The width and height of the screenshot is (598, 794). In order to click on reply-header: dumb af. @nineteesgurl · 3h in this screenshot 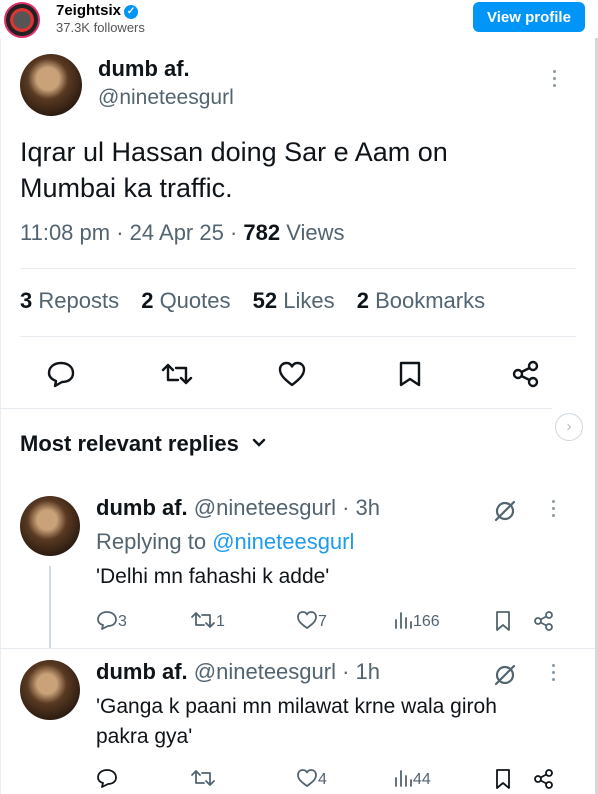, I will do `click(238, 508)`.